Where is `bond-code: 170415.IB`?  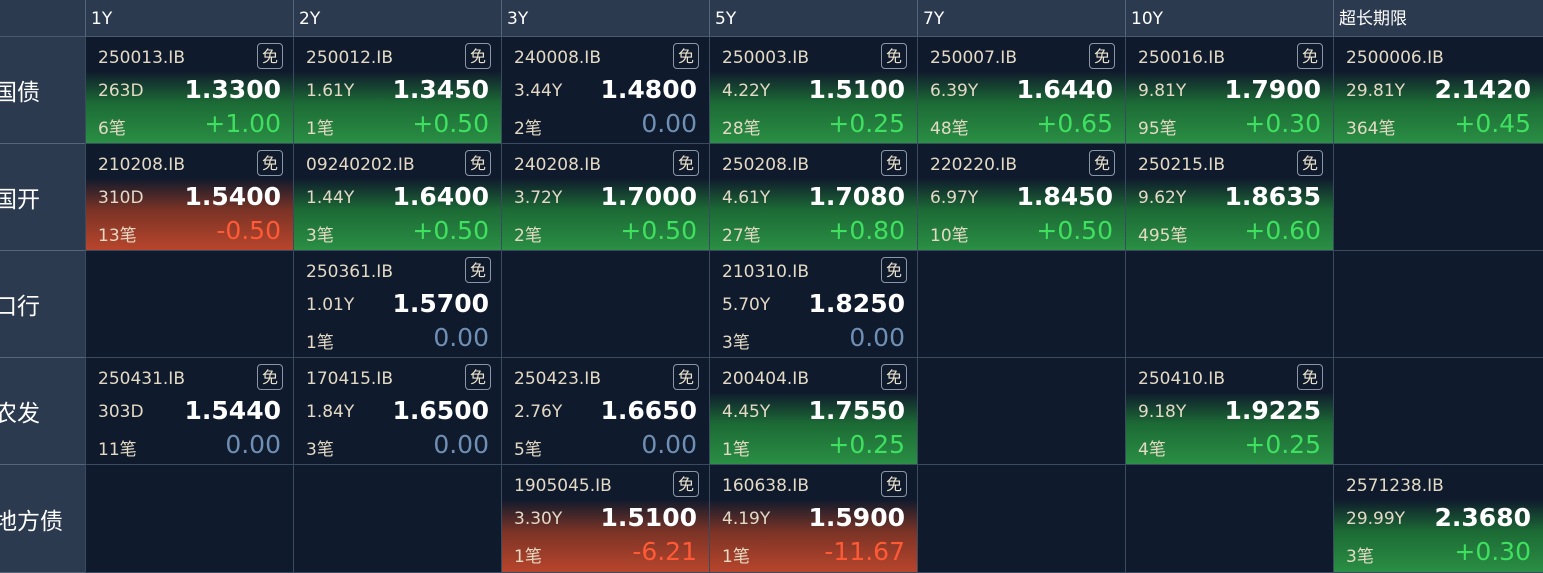
bond-code: 170415.IB is located at coordinates (349, 379).